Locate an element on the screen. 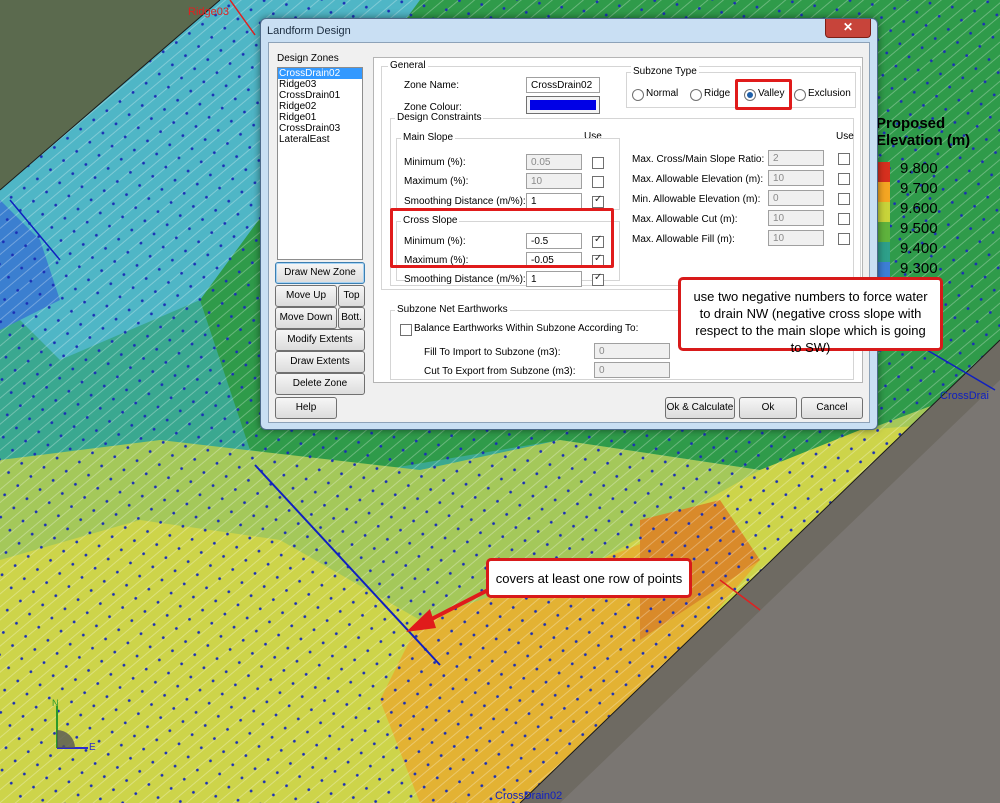  axis-n-label: N is located at coordinates (55, 703).